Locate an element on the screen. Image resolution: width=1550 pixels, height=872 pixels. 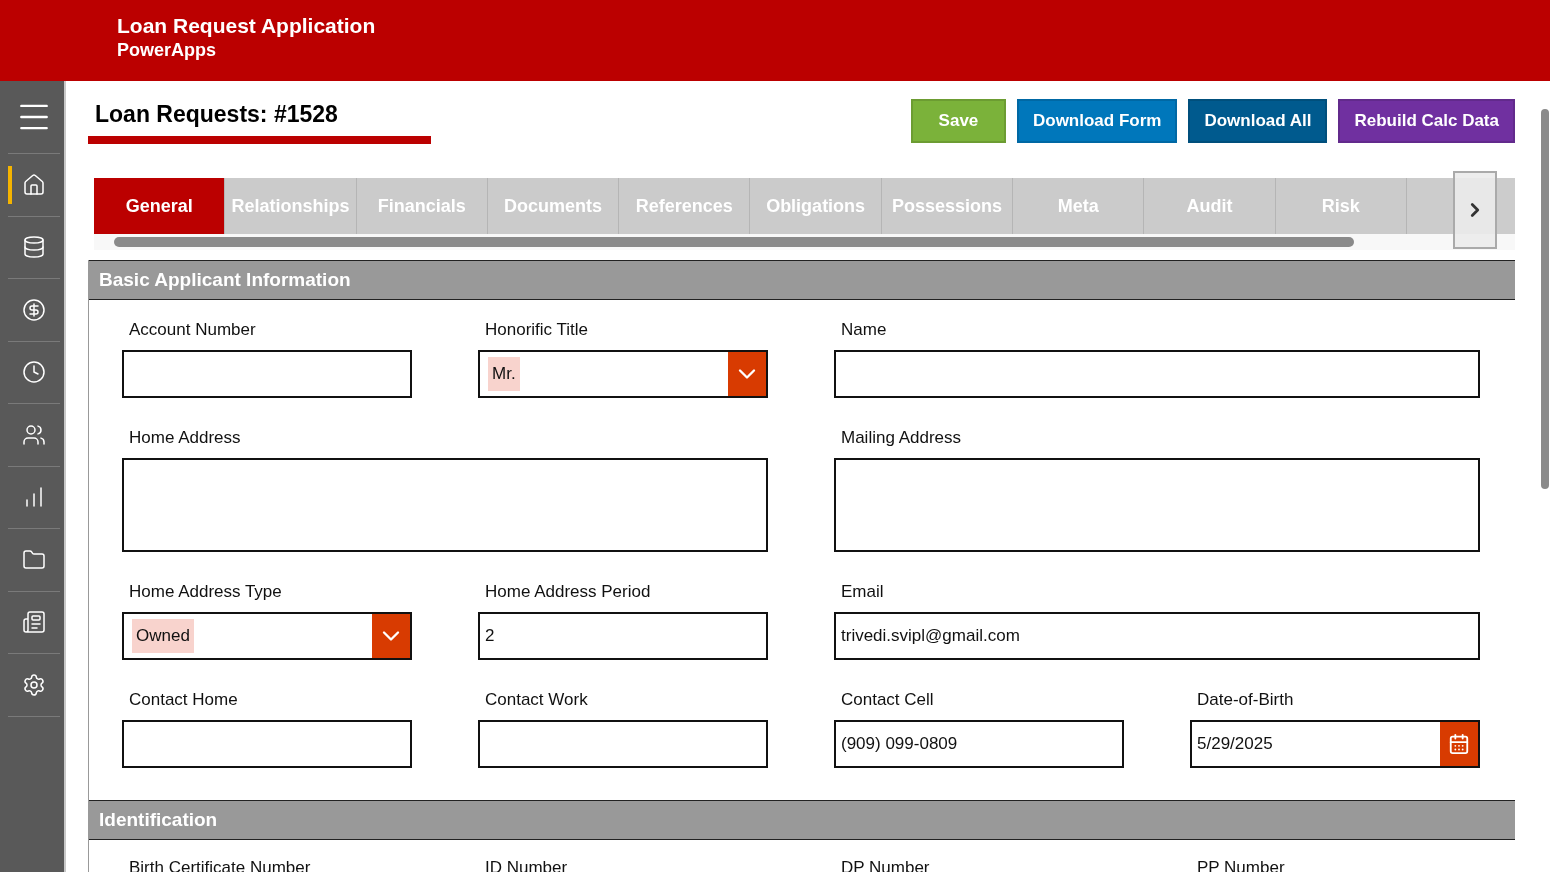
app-title: Loan Request Application is located at coordinates (246, 26).